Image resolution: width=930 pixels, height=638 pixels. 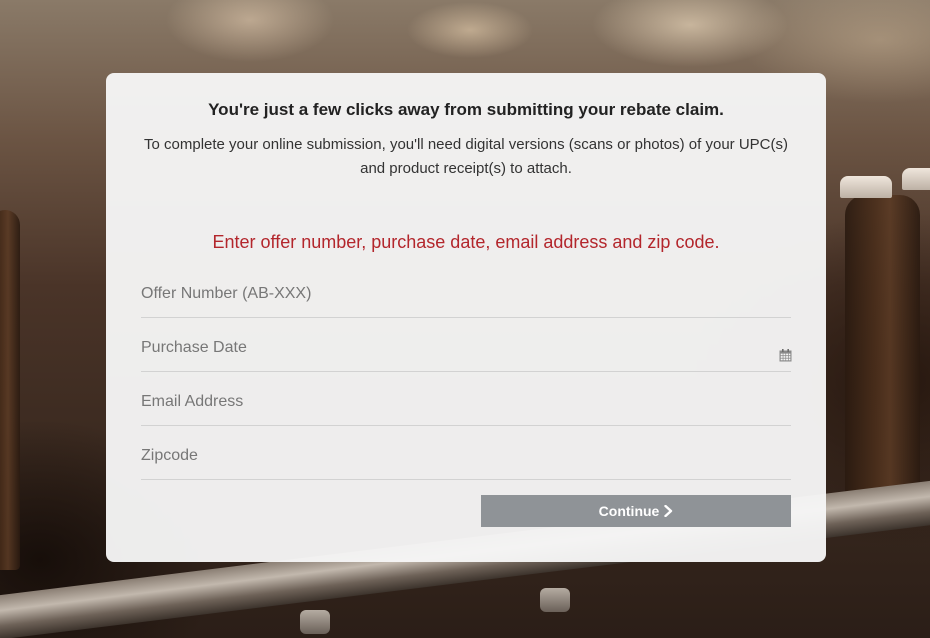 I want to click on zipcode-input, so click(x=466, y=456).